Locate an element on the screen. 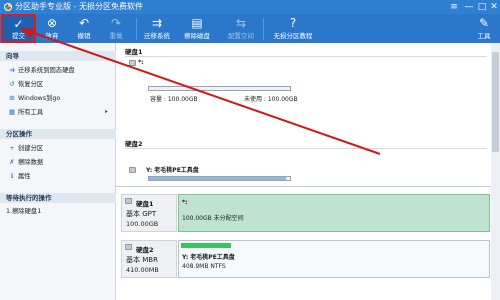 This screenshot has width=500, height=300. sidebar-item-label: 属性 is located at coordinates (24, 176).